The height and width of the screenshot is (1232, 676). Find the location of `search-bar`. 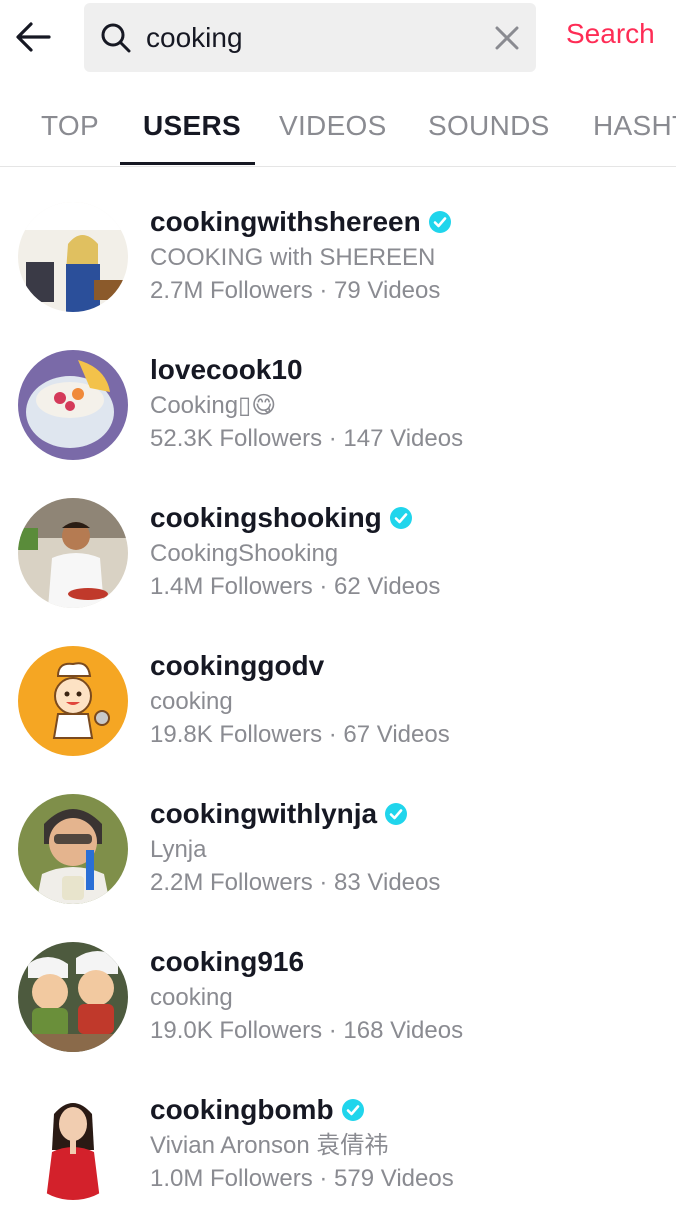

search-bar is located at coordinates (310, 37).